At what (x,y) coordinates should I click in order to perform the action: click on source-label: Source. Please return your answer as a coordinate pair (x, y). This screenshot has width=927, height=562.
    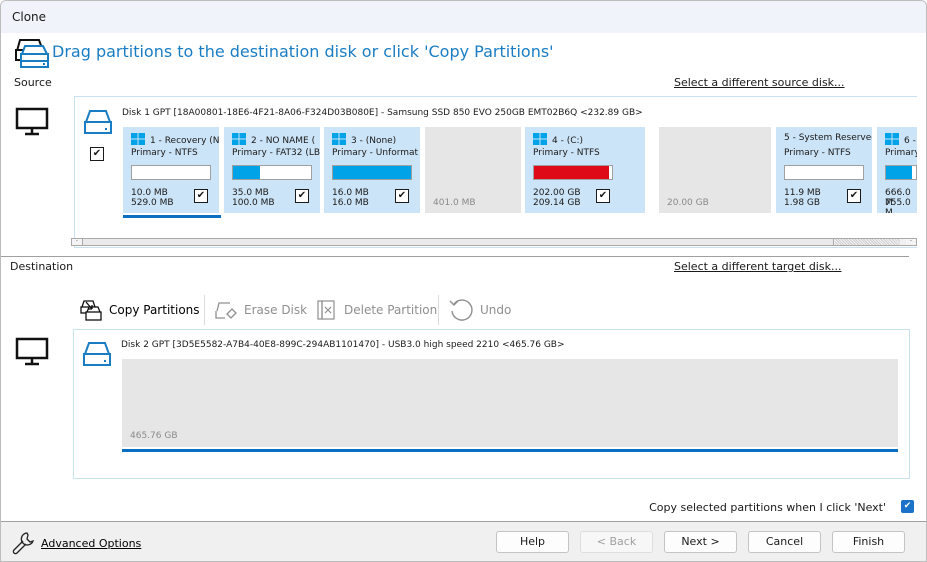
    Looking at the image, I should click on (33, 82).